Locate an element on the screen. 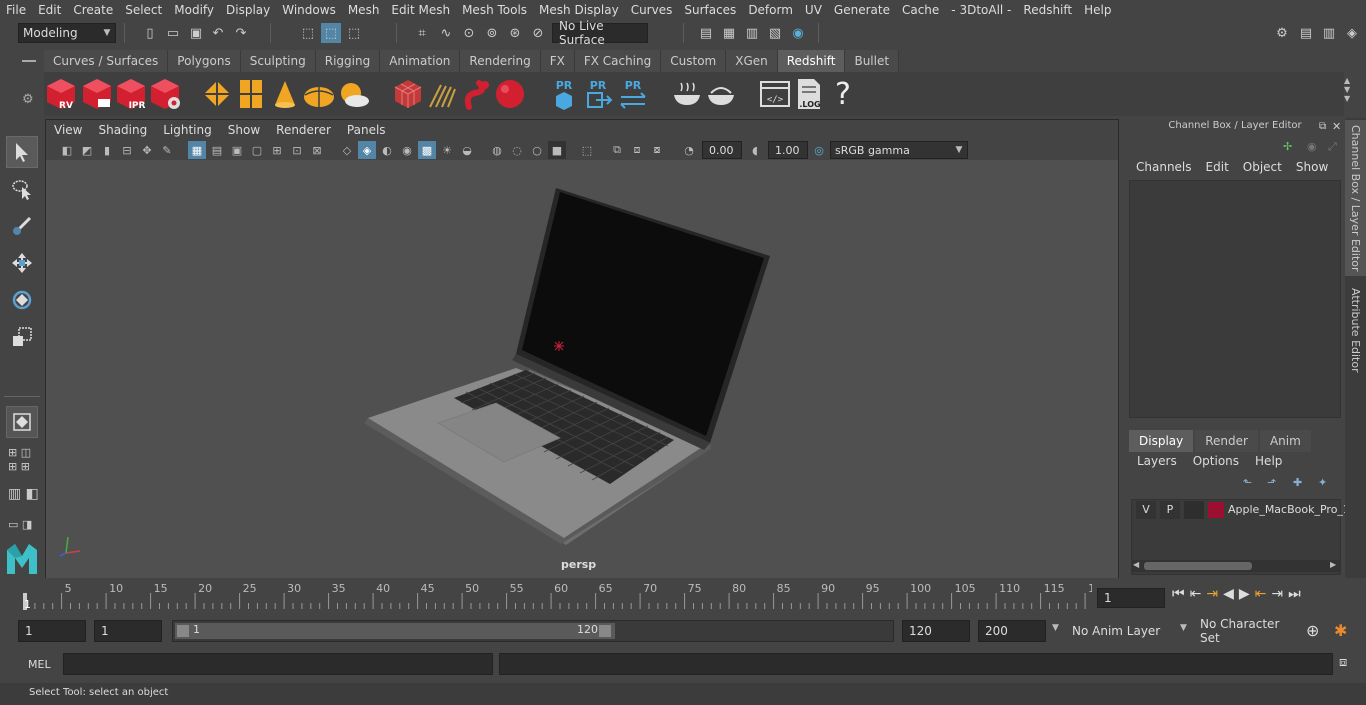 This screenshot has width=1366, height=705. snap-surface-icon: ⊛ is located at coordinates (515, 33).